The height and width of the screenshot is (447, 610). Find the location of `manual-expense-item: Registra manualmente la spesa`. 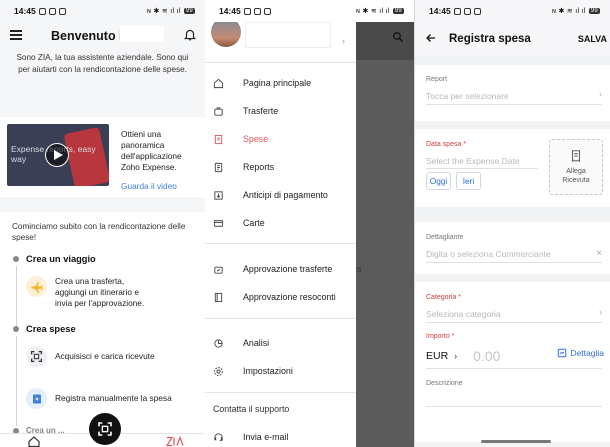

manual-expense-item: Registra manualmente la spesa is located at coordinates (99, 398).